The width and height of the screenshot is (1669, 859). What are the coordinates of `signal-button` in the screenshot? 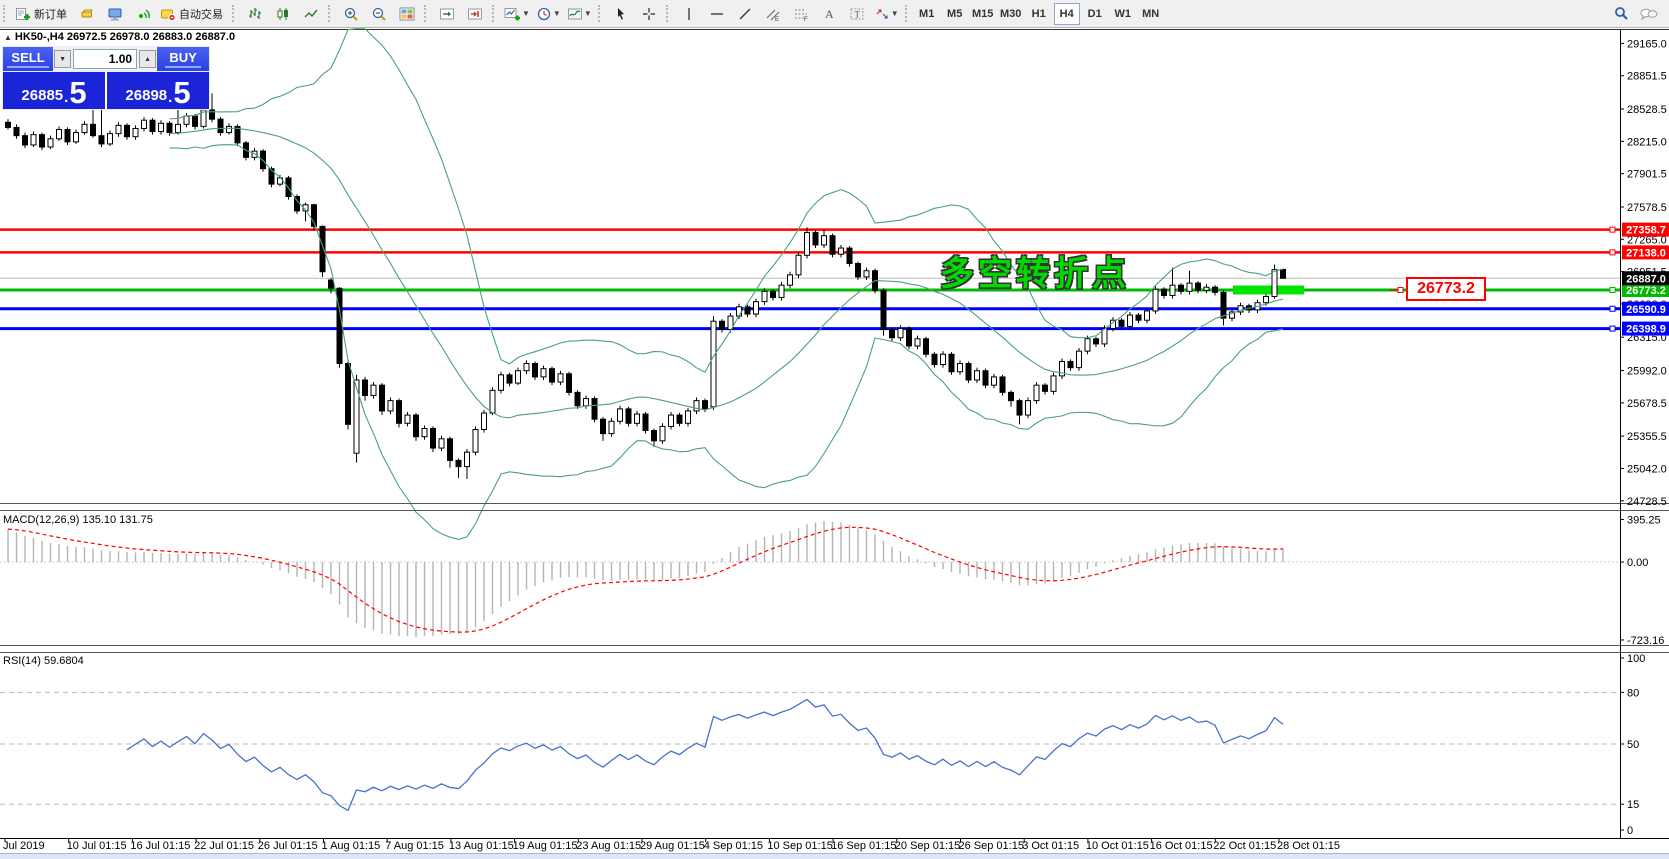 It's located at (143, 14).